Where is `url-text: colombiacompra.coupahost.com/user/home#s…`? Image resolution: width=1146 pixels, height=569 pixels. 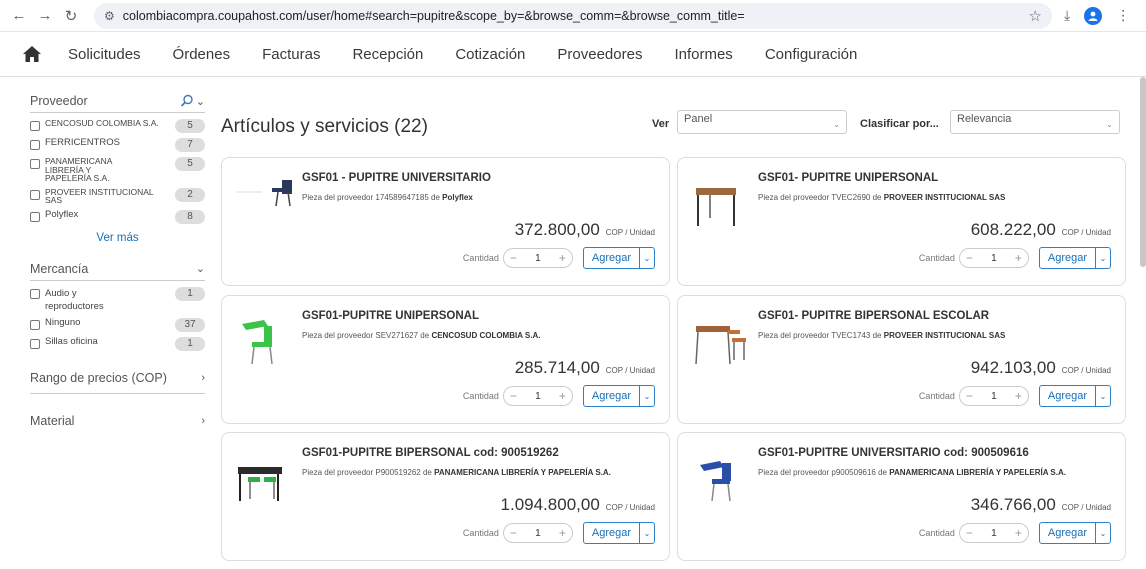 url-text: colombiacompra.coupahost.com/user/home#s… is located at coordinates (576, 16).